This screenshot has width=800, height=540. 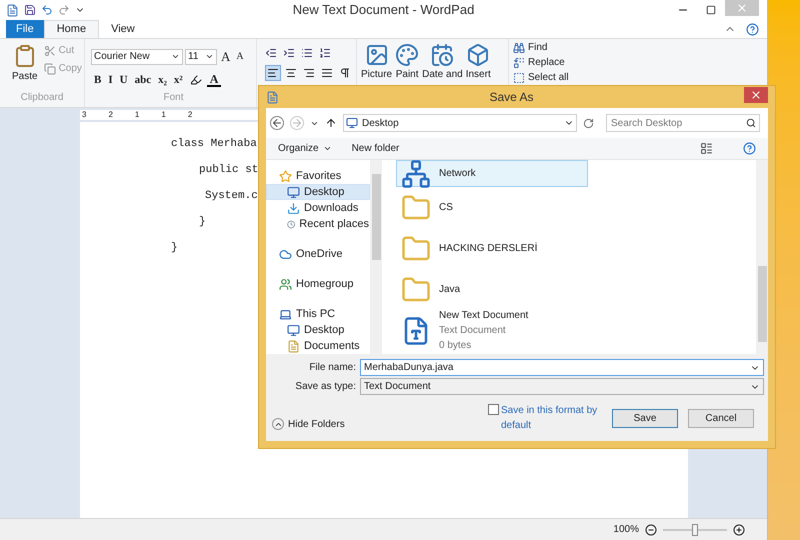 What do you see at coordinates (442, 55) in the screenshot?
I see `calendar-icon` at bounding box center [442, 55].